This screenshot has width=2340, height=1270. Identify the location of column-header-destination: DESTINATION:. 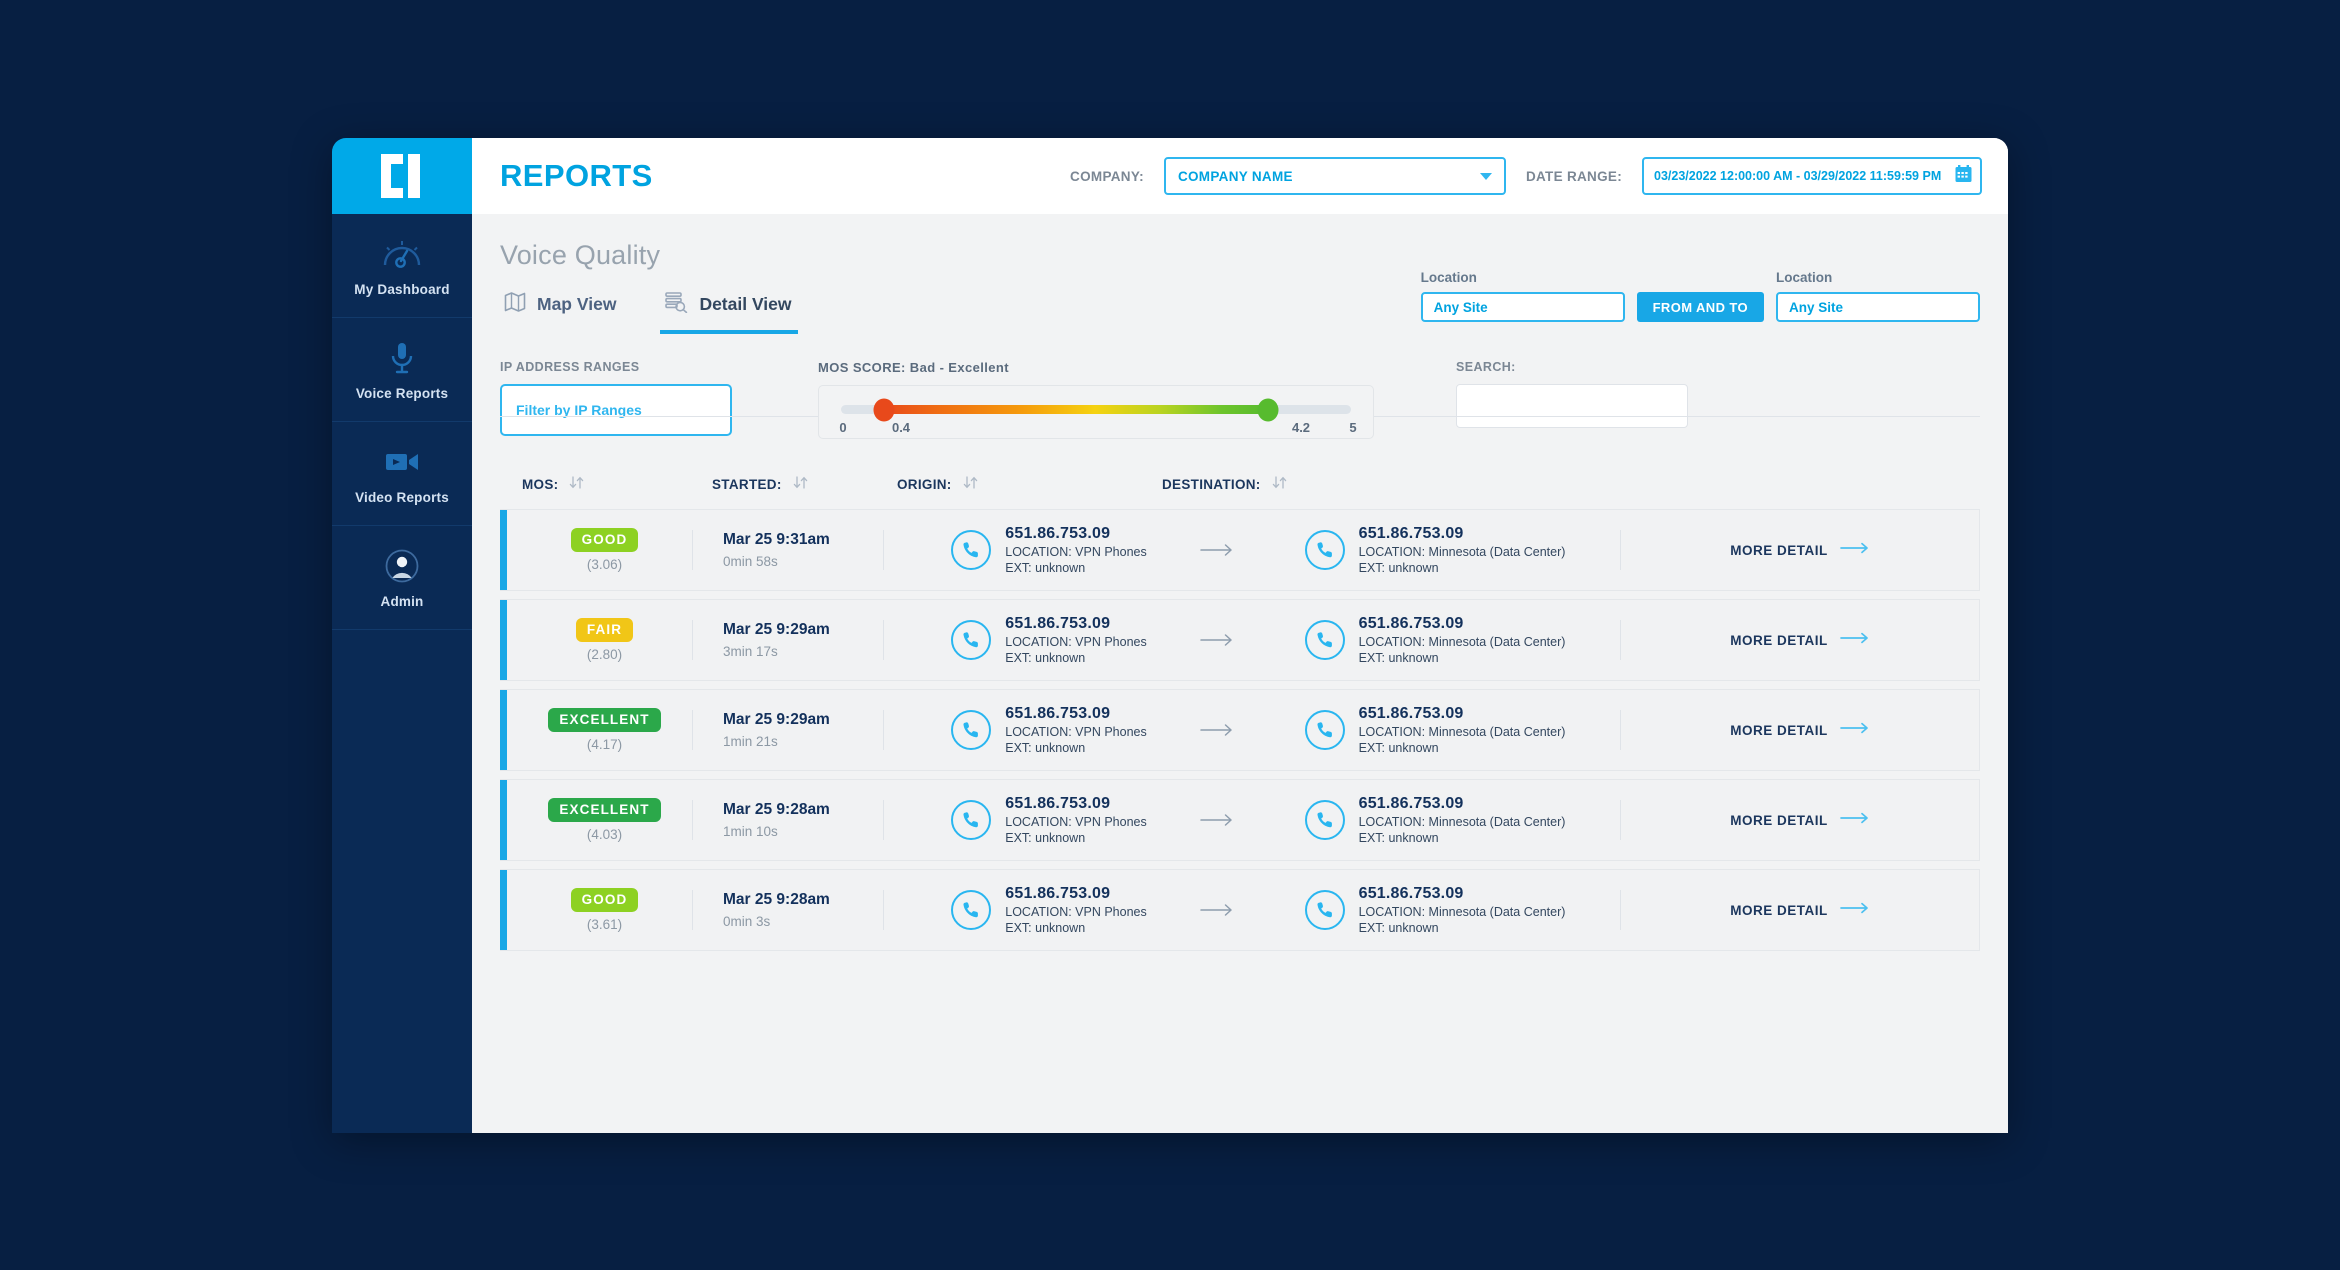
(1571, 484).